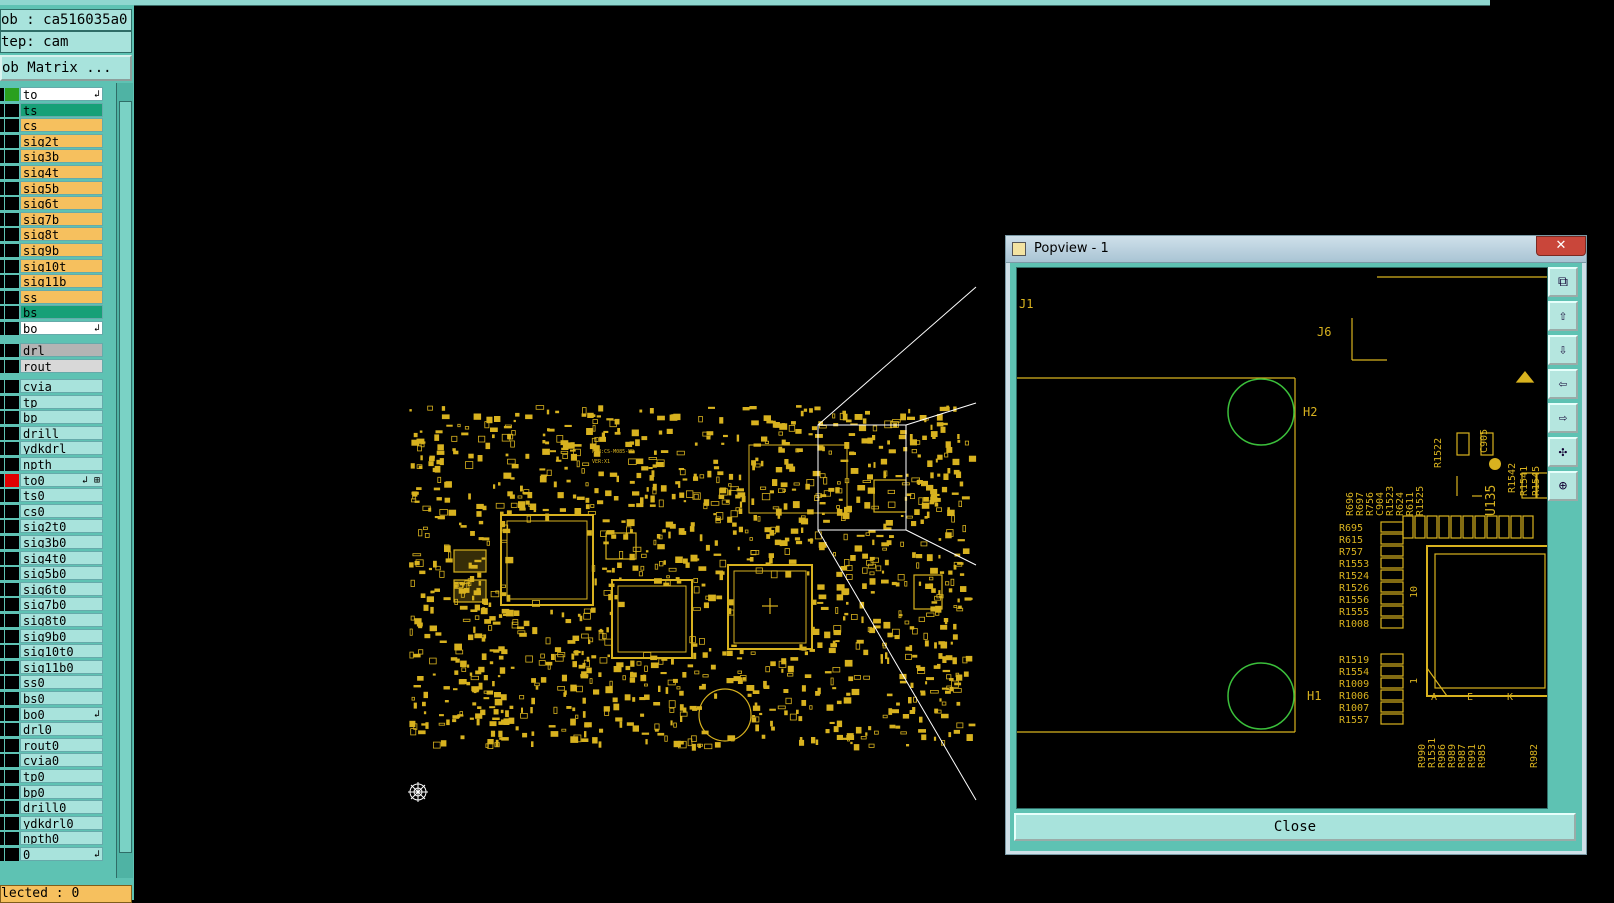 The height and width of the screenshot is (903, 1614). I want to click on layer-row-sig7b: sig7b, so click(54, 219).